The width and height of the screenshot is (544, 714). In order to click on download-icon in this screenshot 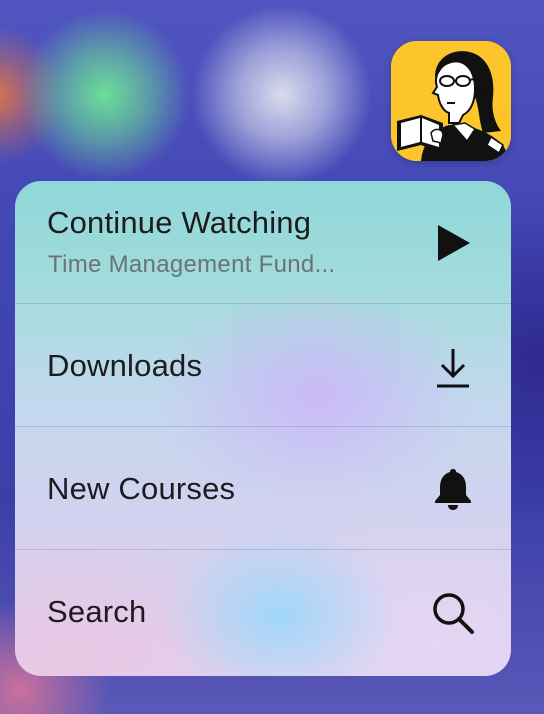, I will do `click(453, 368)`.